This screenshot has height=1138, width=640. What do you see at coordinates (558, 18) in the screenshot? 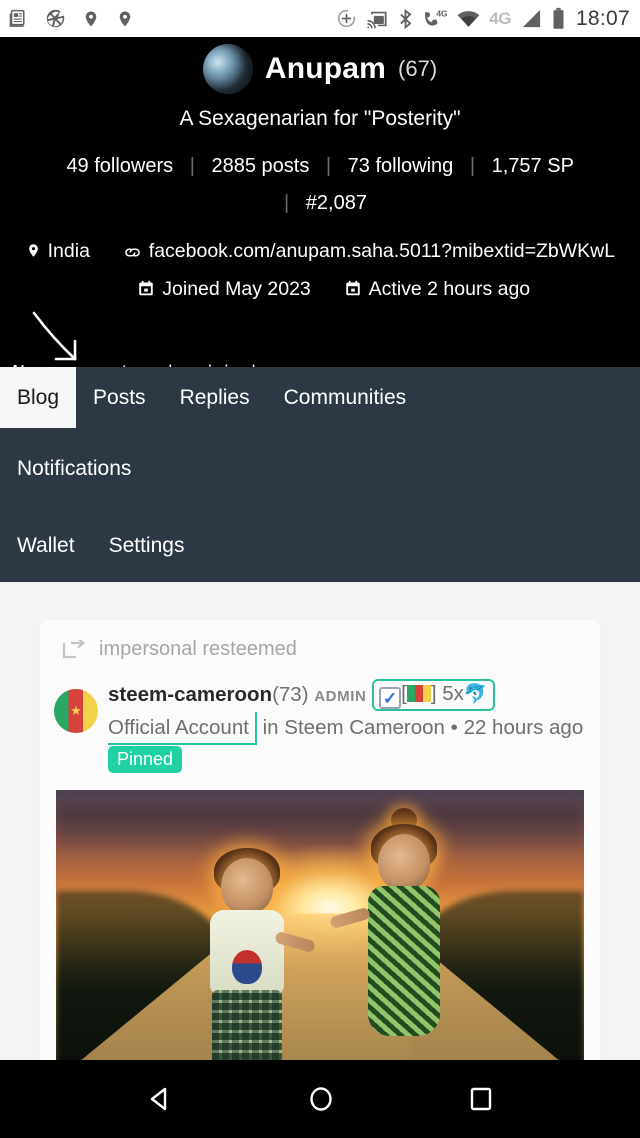
I see `battery-icon` at bounding box center [558, 18].